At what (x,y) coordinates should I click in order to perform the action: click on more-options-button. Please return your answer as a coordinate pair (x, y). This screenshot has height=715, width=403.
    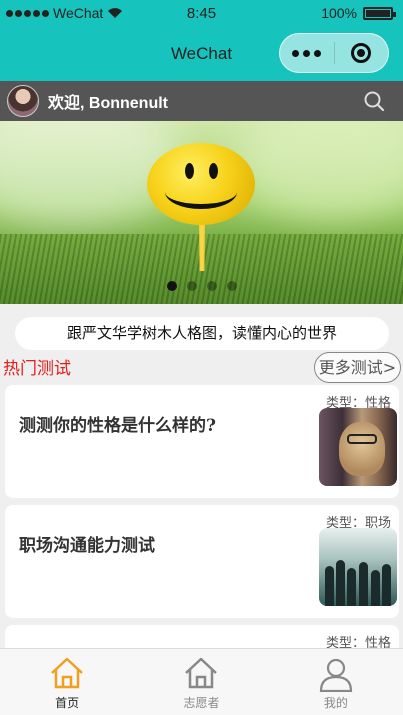
    Looking at the image, I should click on (307, 53).